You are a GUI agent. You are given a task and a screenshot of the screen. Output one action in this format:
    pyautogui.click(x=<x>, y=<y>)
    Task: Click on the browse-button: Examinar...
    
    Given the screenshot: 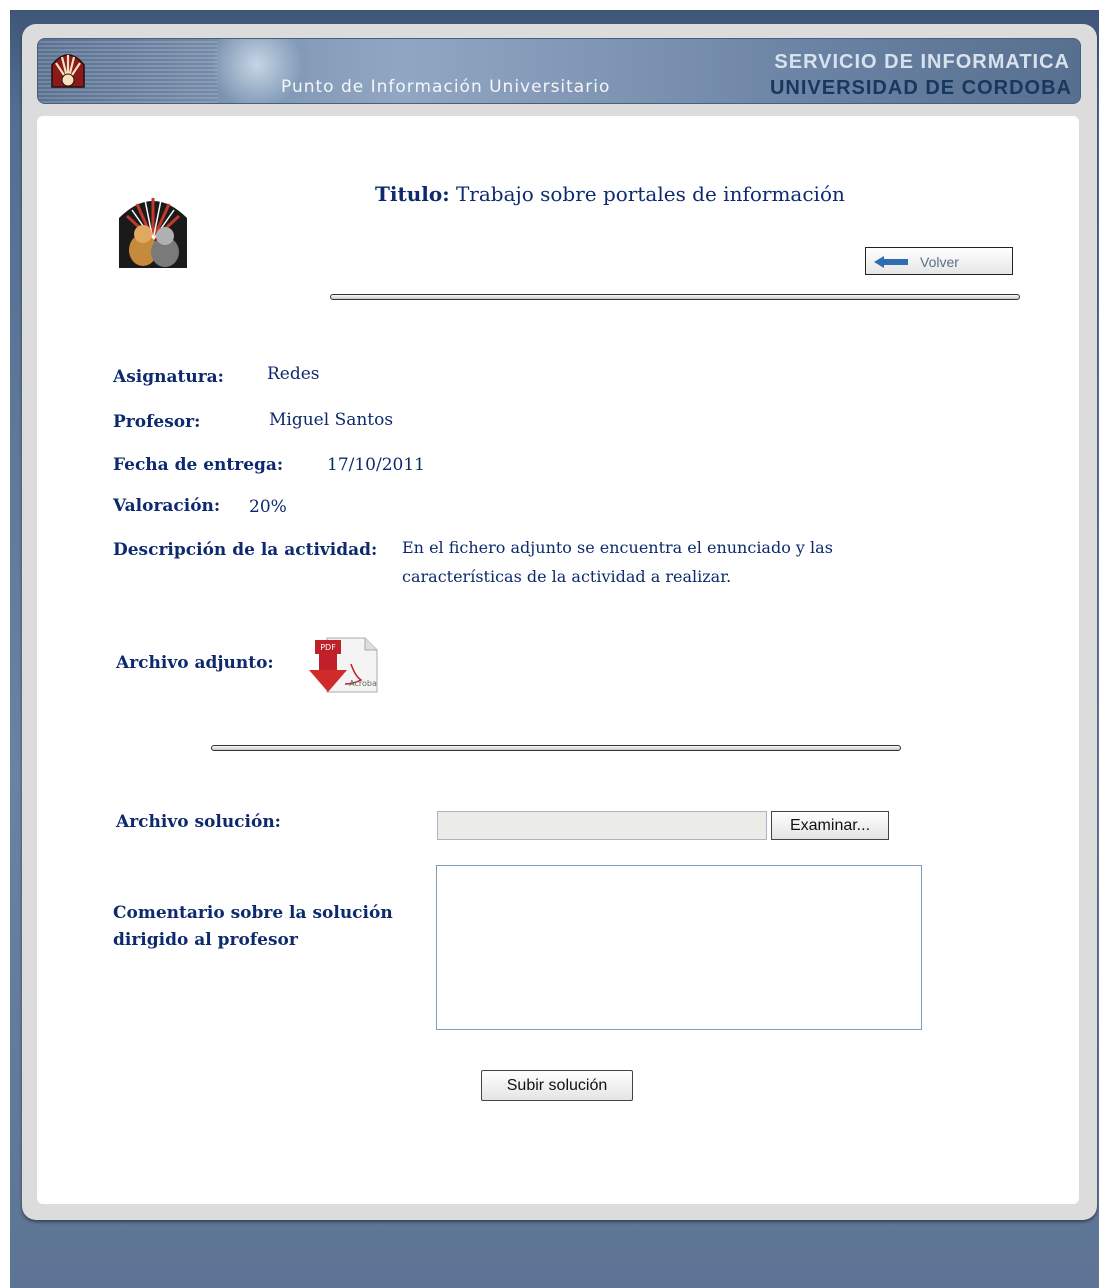 What is the action you would take?
    pyautogui.click(x=830, y=825)
    